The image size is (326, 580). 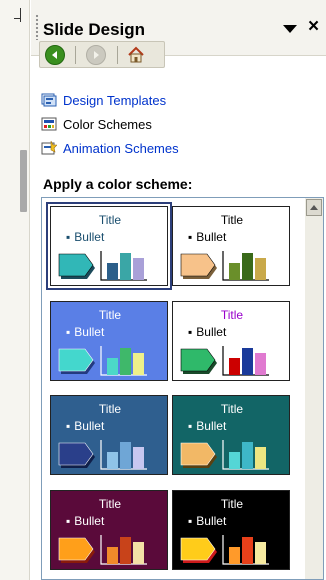 I want to click on home-icon, so click(x=136, y=55).